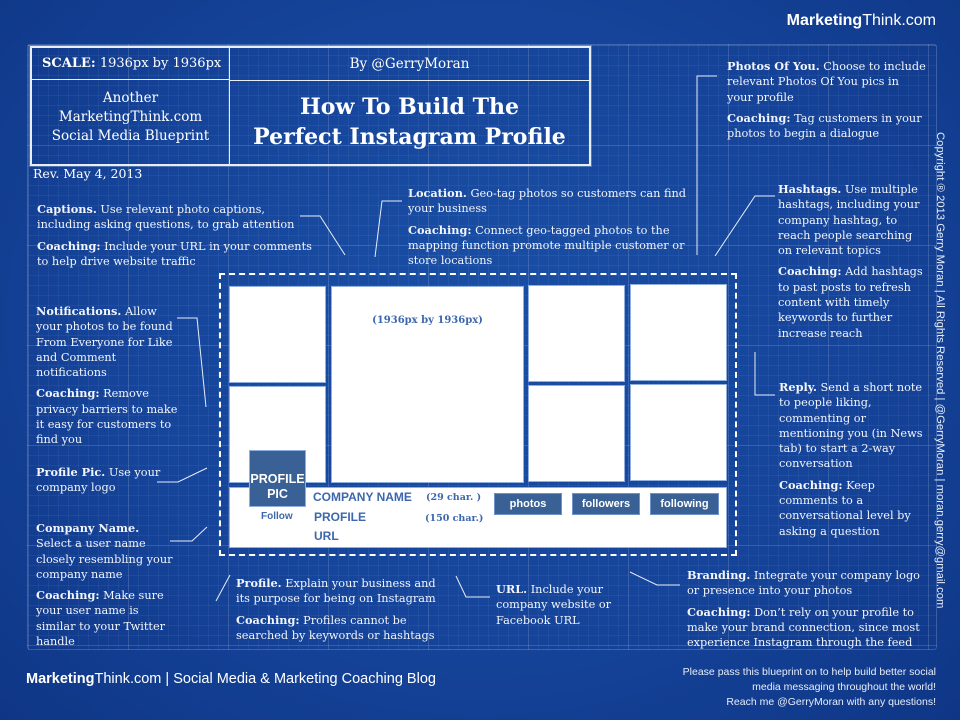 This screenshot has width=960, height=720. What do you see at coordinates (744, 226) in the screenshot?
I see `leader-hashtags` at bounding box center [744, 226].